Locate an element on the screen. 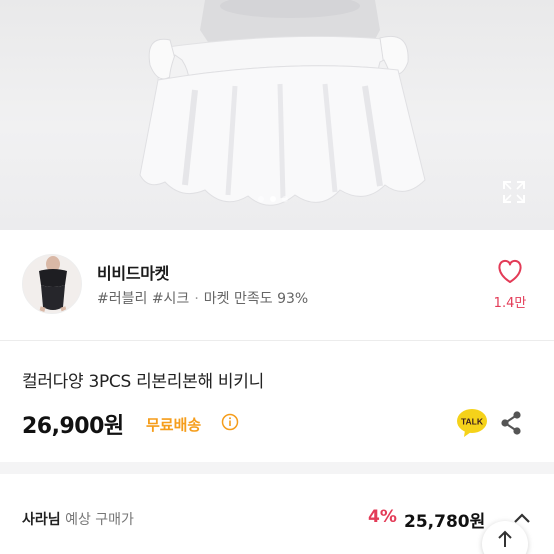 Image resolution: width=554 pixels, height=554 pixels. info-icon is located at coordinates (230, 422).